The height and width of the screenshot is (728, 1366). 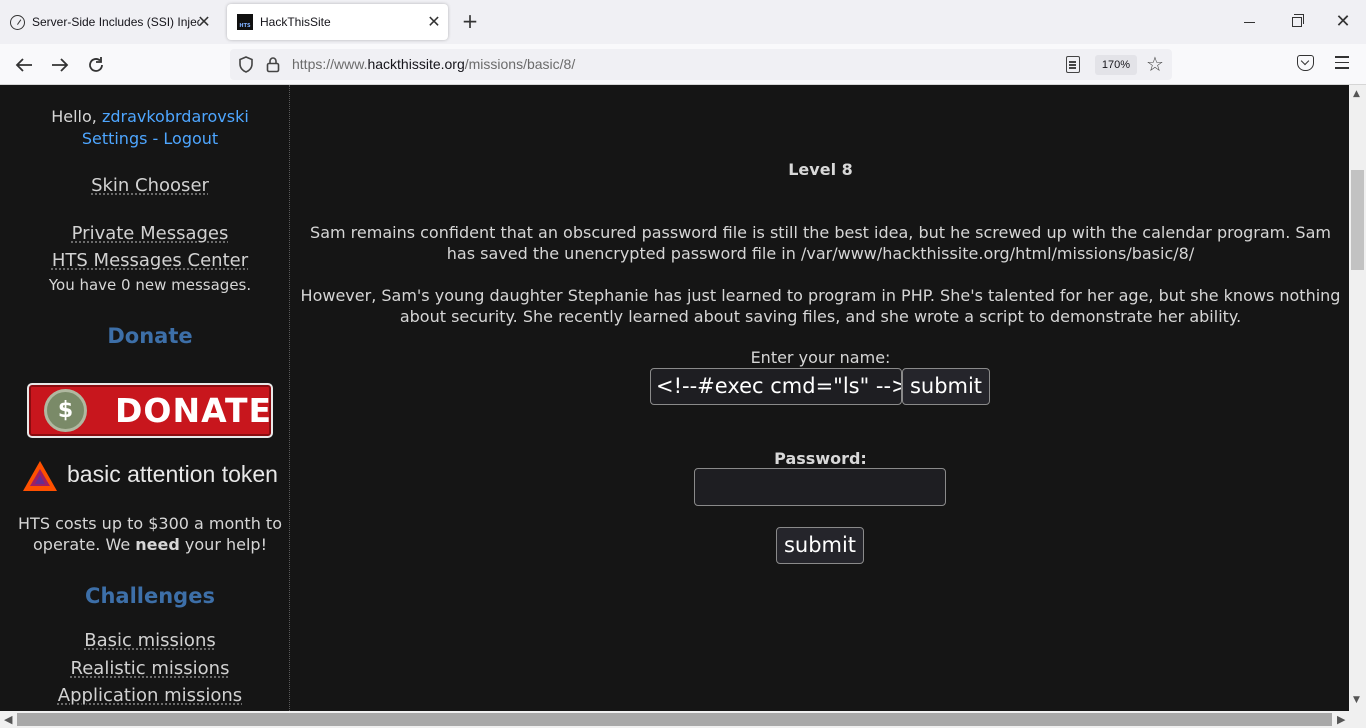 What do you see at coordinates (40, 476) in the screenshot?
I see `bat-logo-icon` at bounding box center [40, 476].